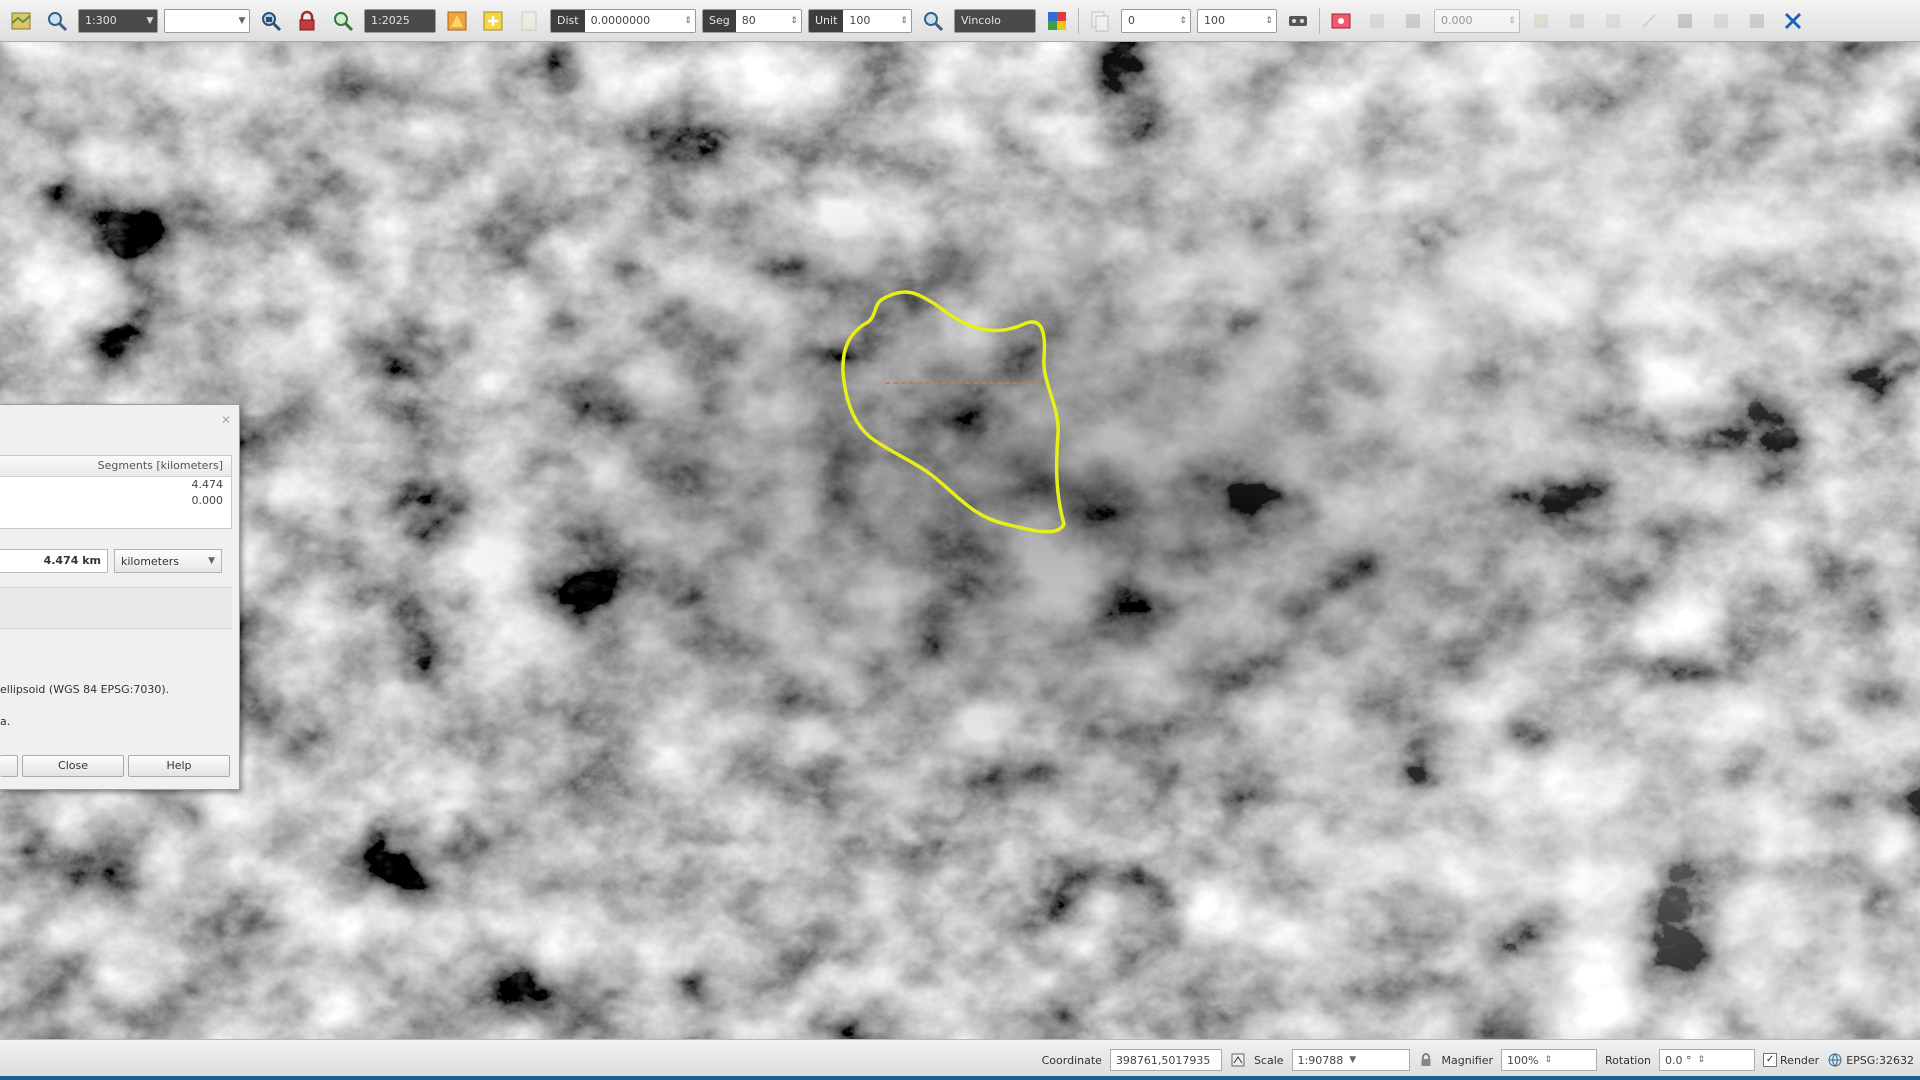 Image resolution: width=1920 pixels, height=1080 pixels. I want to click on identify-button, so click(271, 21).